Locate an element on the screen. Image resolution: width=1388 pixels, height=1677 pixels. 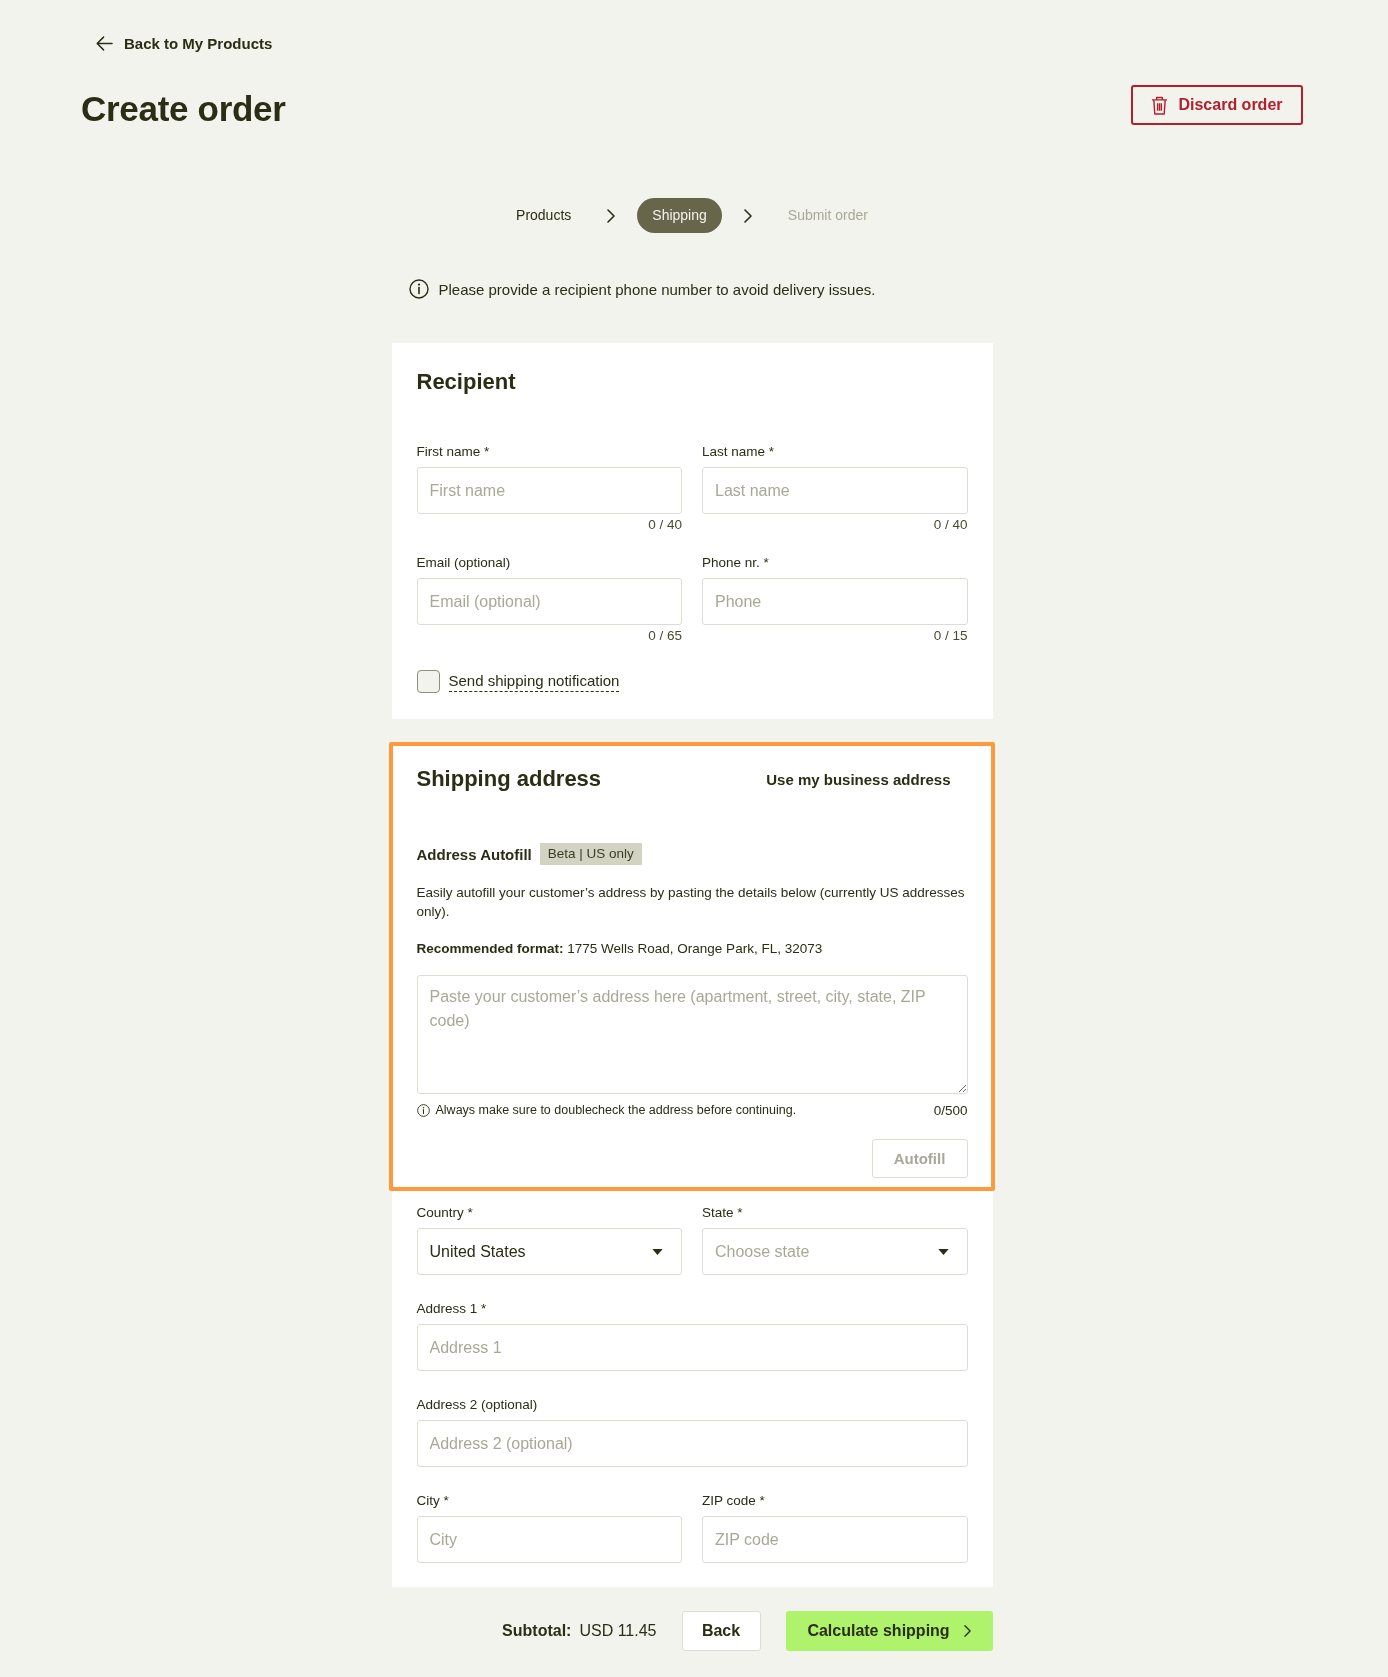
field-label: Address 1 * is located at coordinates (451, 1309).